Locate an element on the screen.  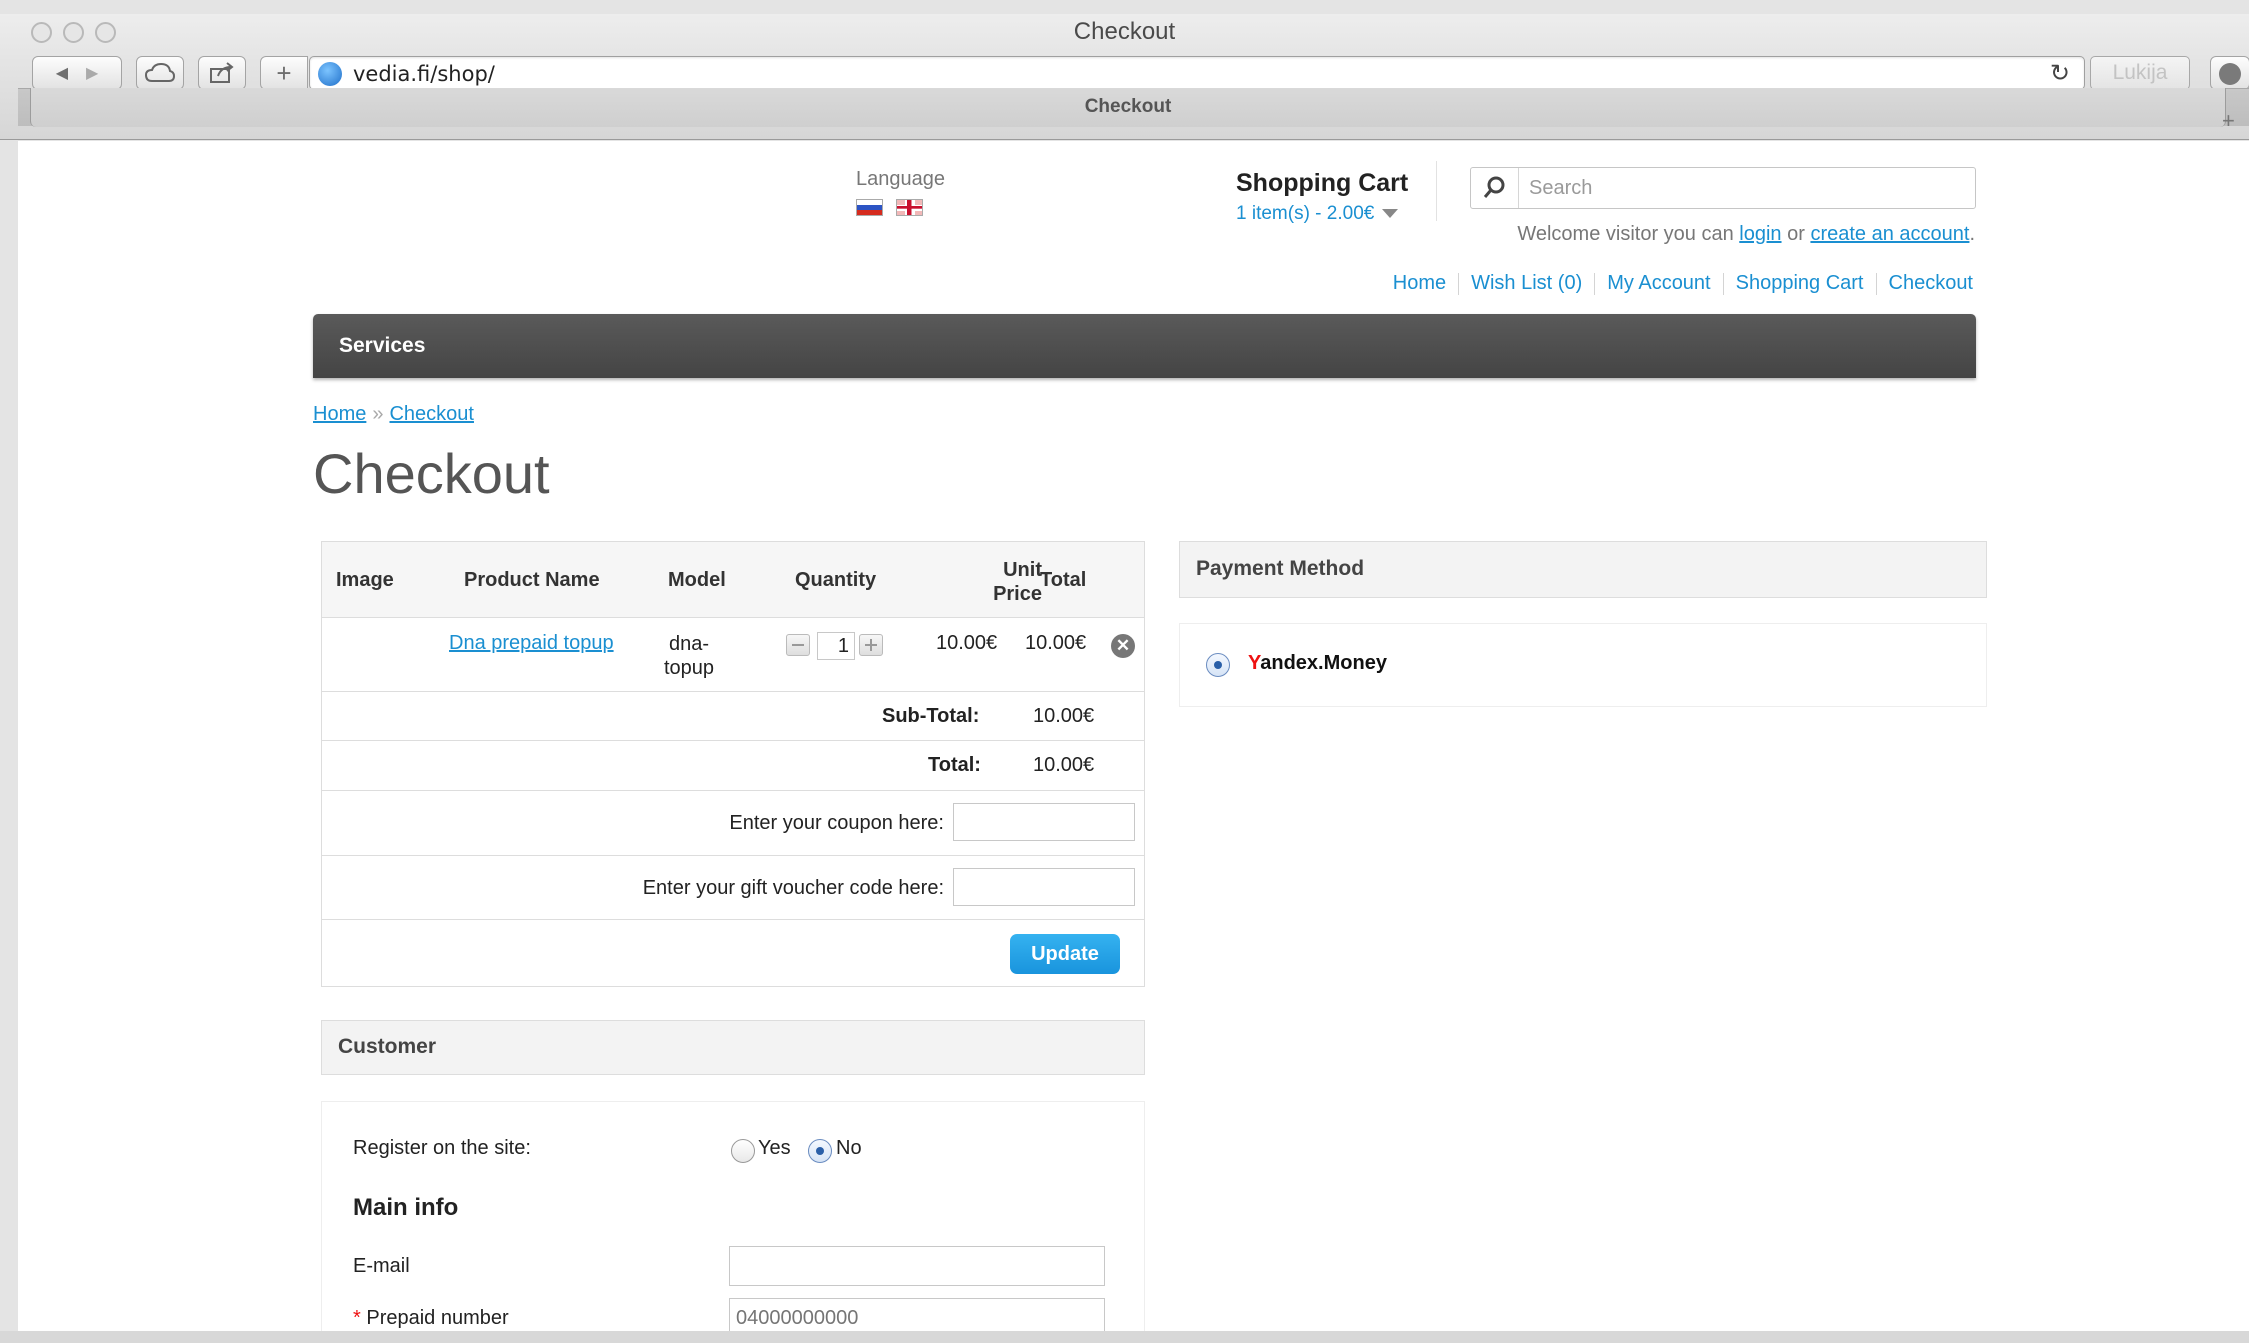
model-line1: dna- is located at coordinates (689, 644).